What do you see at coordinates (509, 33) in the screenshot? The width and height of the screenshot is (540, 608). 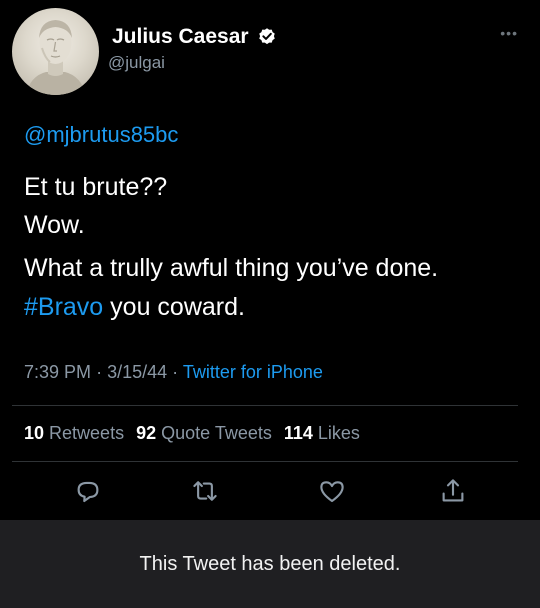 I see `more-options-icon: •••` at bounding box center [509, 33].